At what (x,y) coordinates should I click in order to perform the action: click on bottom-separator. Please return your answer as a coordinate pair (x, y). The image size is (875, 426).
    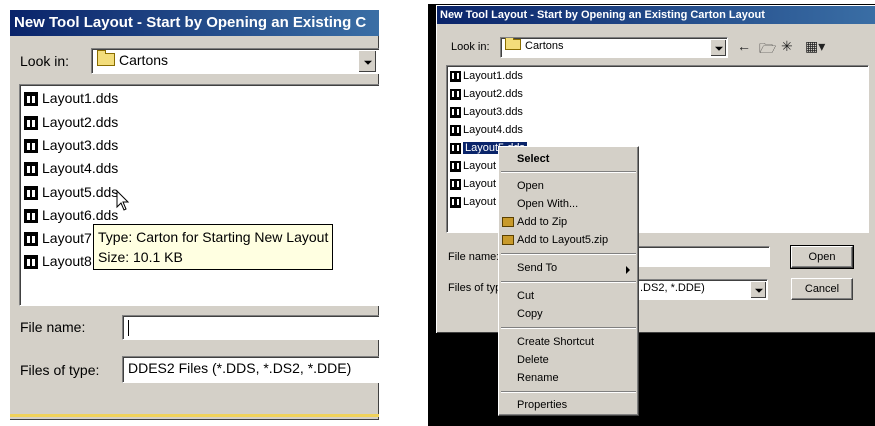
    Looking at the image, I should click on (194, 415).